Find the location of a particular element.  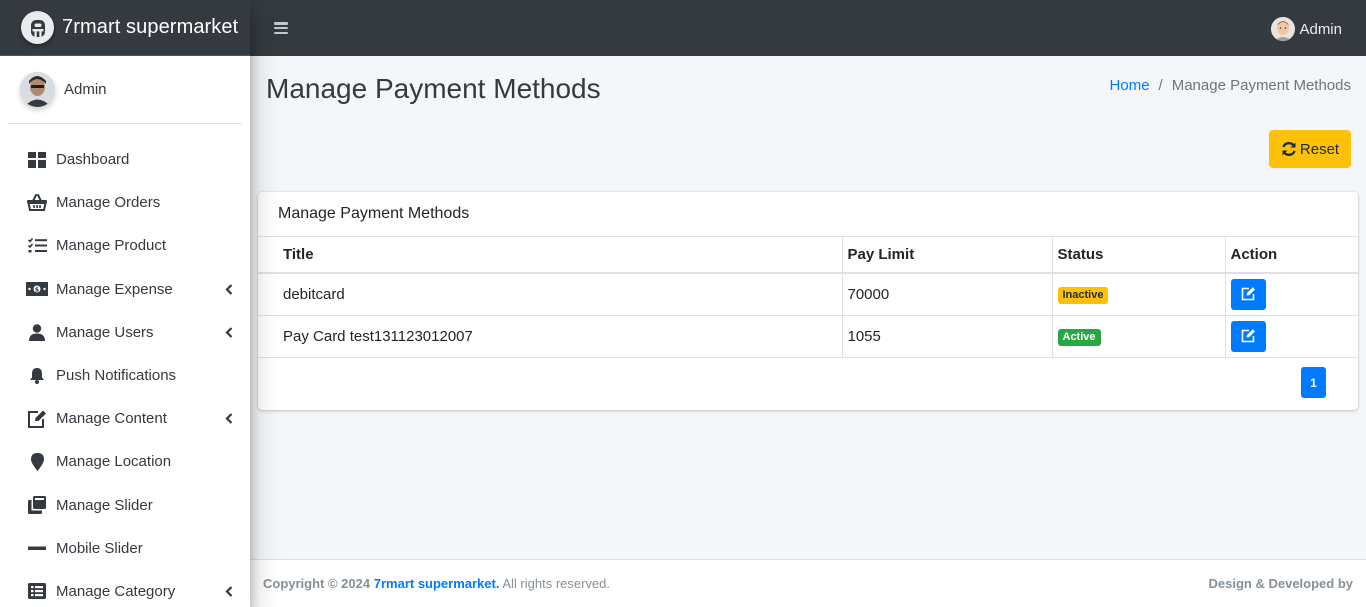

table-row: debitcard 70000 Inactive is located at coordinates (808, 294).